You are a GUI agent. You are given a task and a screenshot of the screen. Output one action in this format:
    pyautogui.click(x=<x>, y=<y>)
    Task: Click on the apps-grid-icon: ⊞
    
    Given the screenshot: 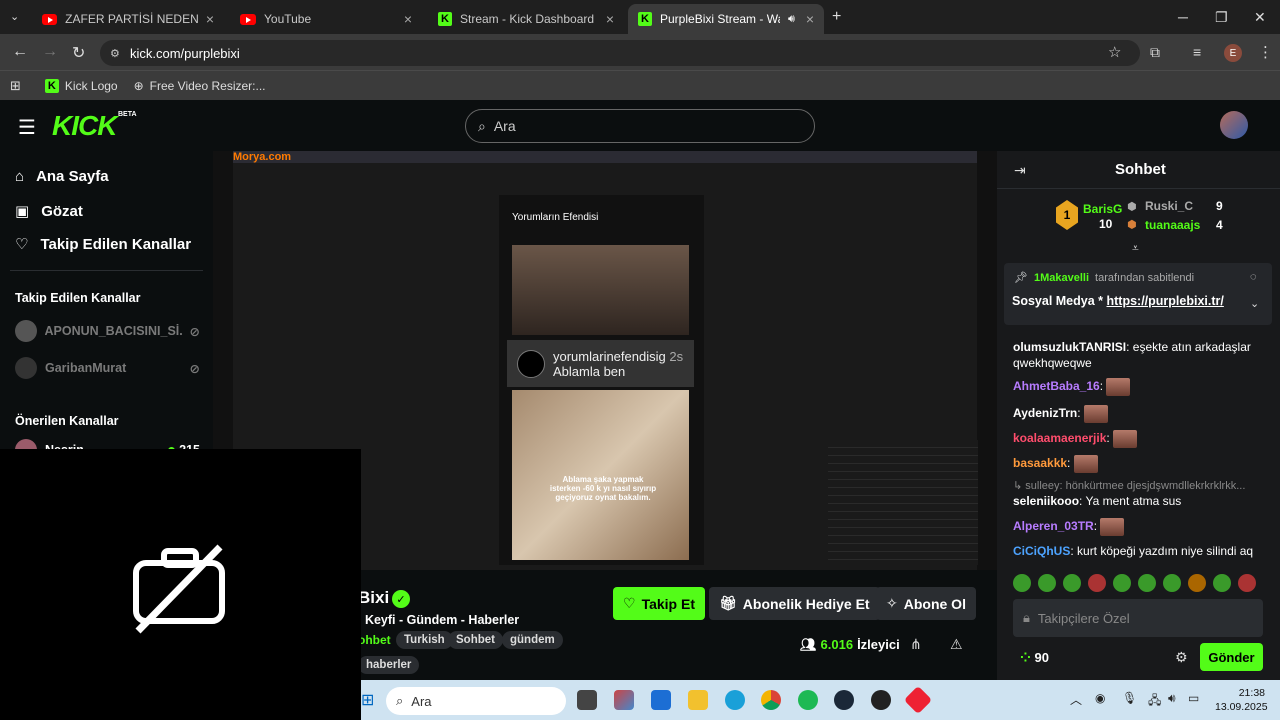 What is the action you would take?
    pyautogui.click(x=15, y=86)
    